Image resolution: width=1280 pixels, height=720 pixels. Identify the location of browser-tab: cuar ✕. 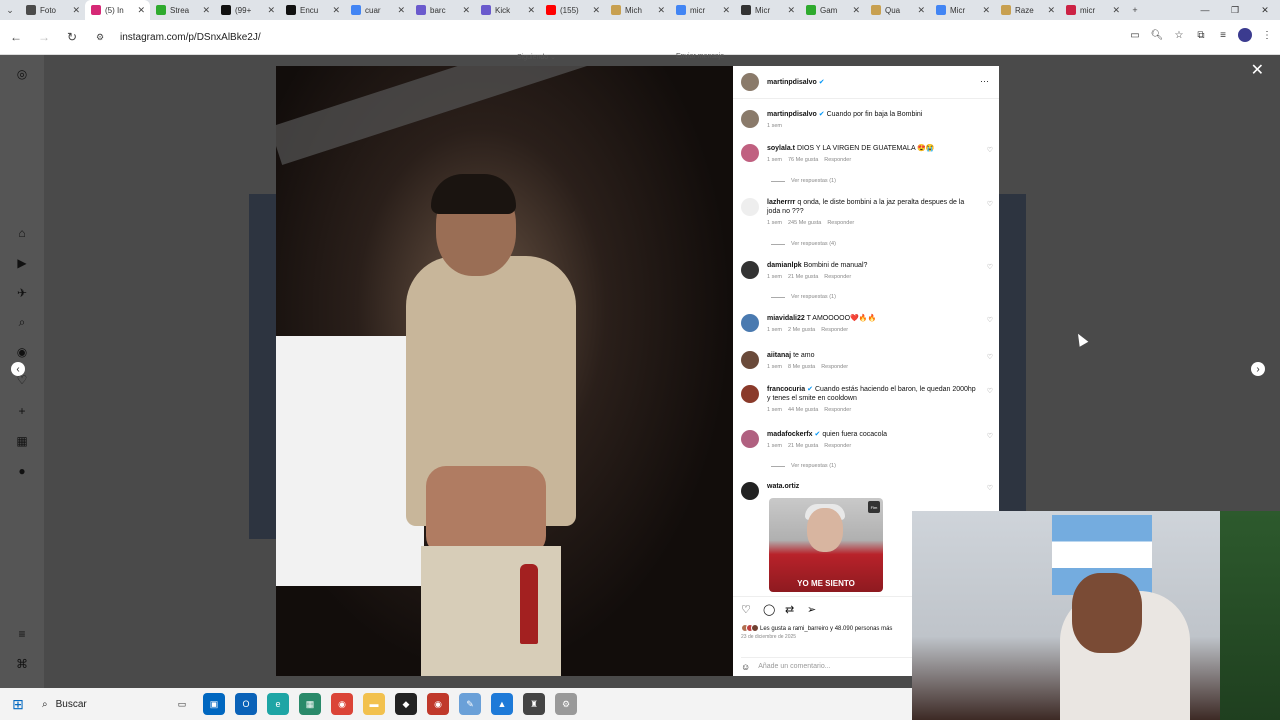
(377, 10).